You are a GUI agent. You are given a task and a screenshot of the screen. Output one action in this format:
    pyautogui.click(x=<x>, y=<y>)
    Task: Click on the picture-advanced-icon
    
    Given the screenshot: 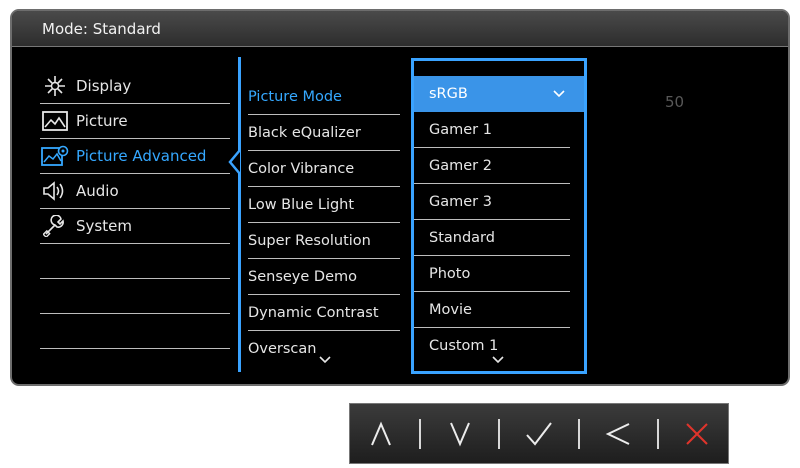 What is the action you would take?
    pyautogui.click(x=55, y=156)
    